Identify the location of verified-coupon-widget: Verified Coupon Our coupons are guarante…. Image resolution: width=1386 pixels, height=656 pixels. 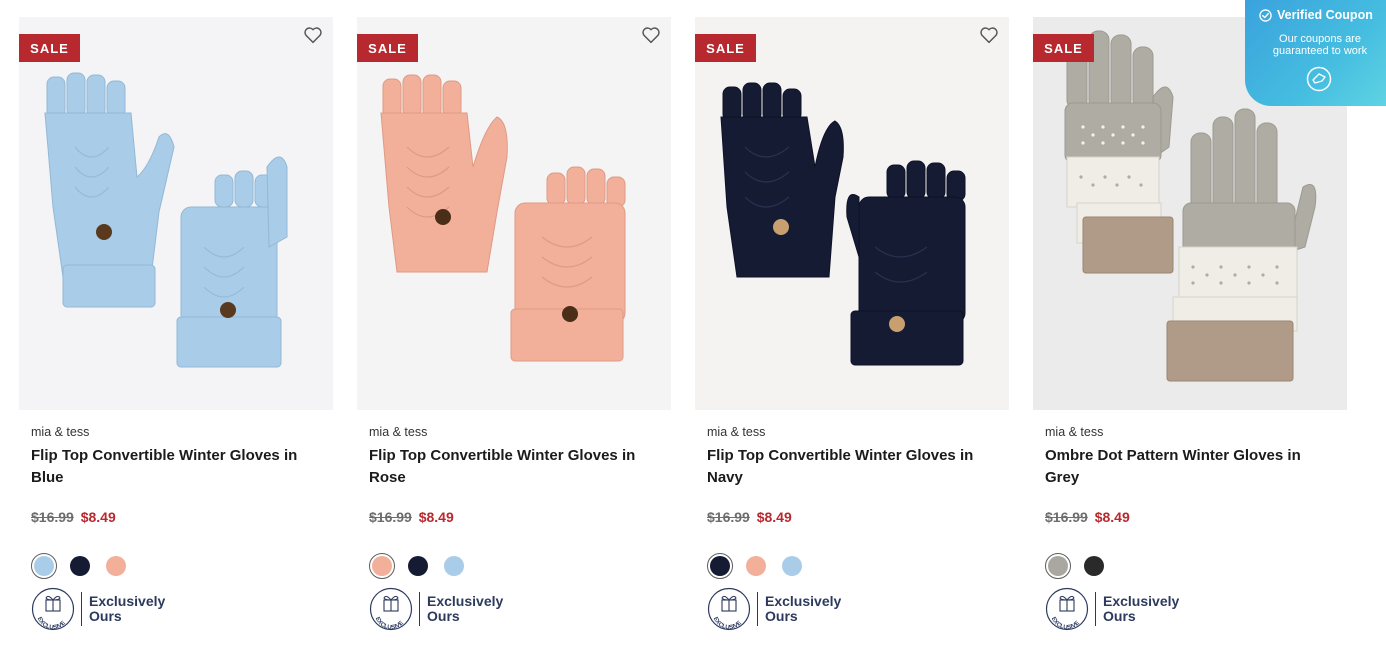
(1315, 53).